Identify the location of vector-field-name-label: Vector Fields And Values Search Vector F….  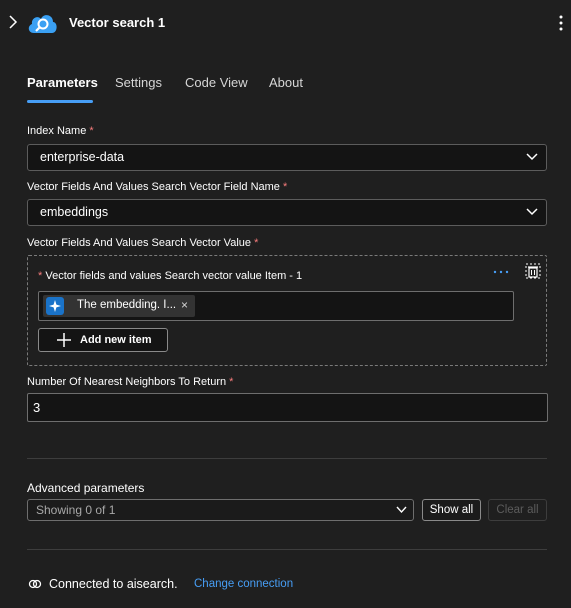
(157, 187).